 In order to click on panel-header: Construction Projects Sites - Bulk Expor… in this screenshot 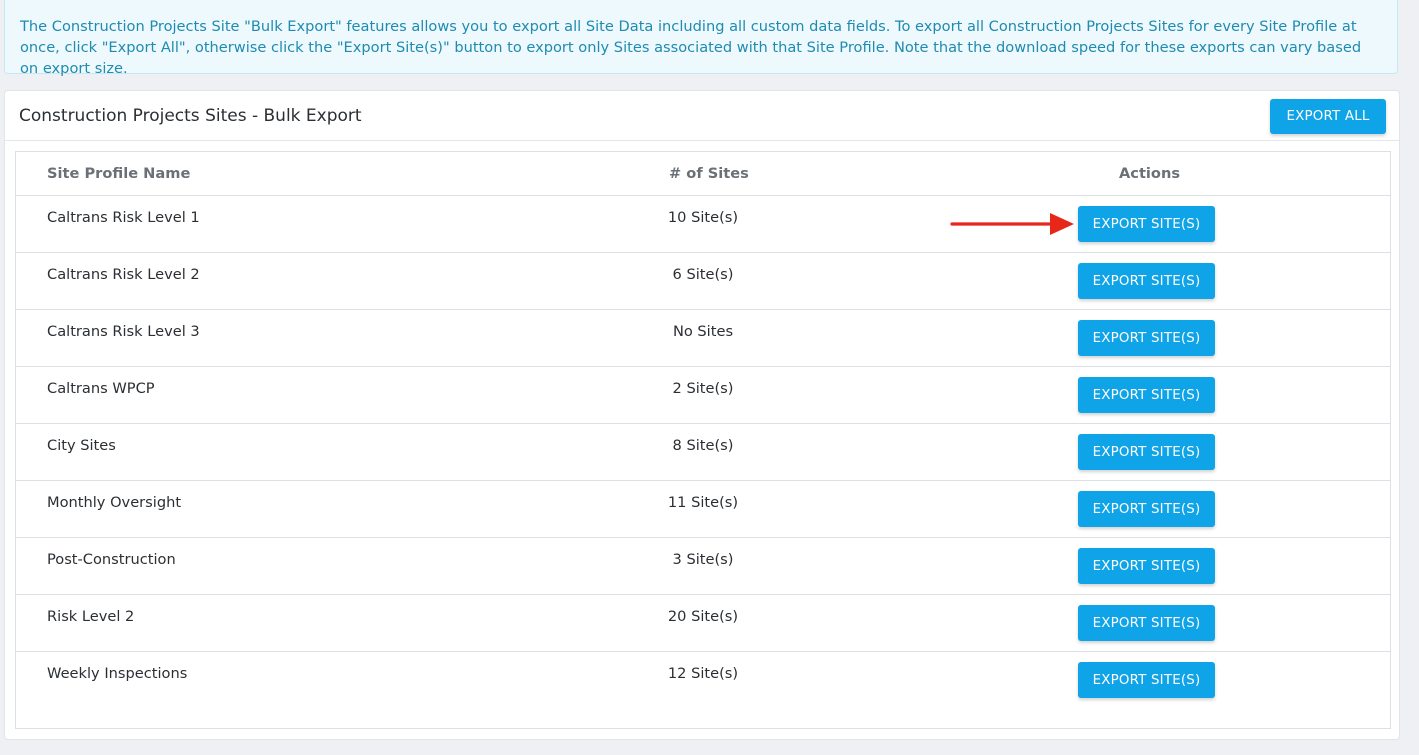, I will do `click(702, 116)`.